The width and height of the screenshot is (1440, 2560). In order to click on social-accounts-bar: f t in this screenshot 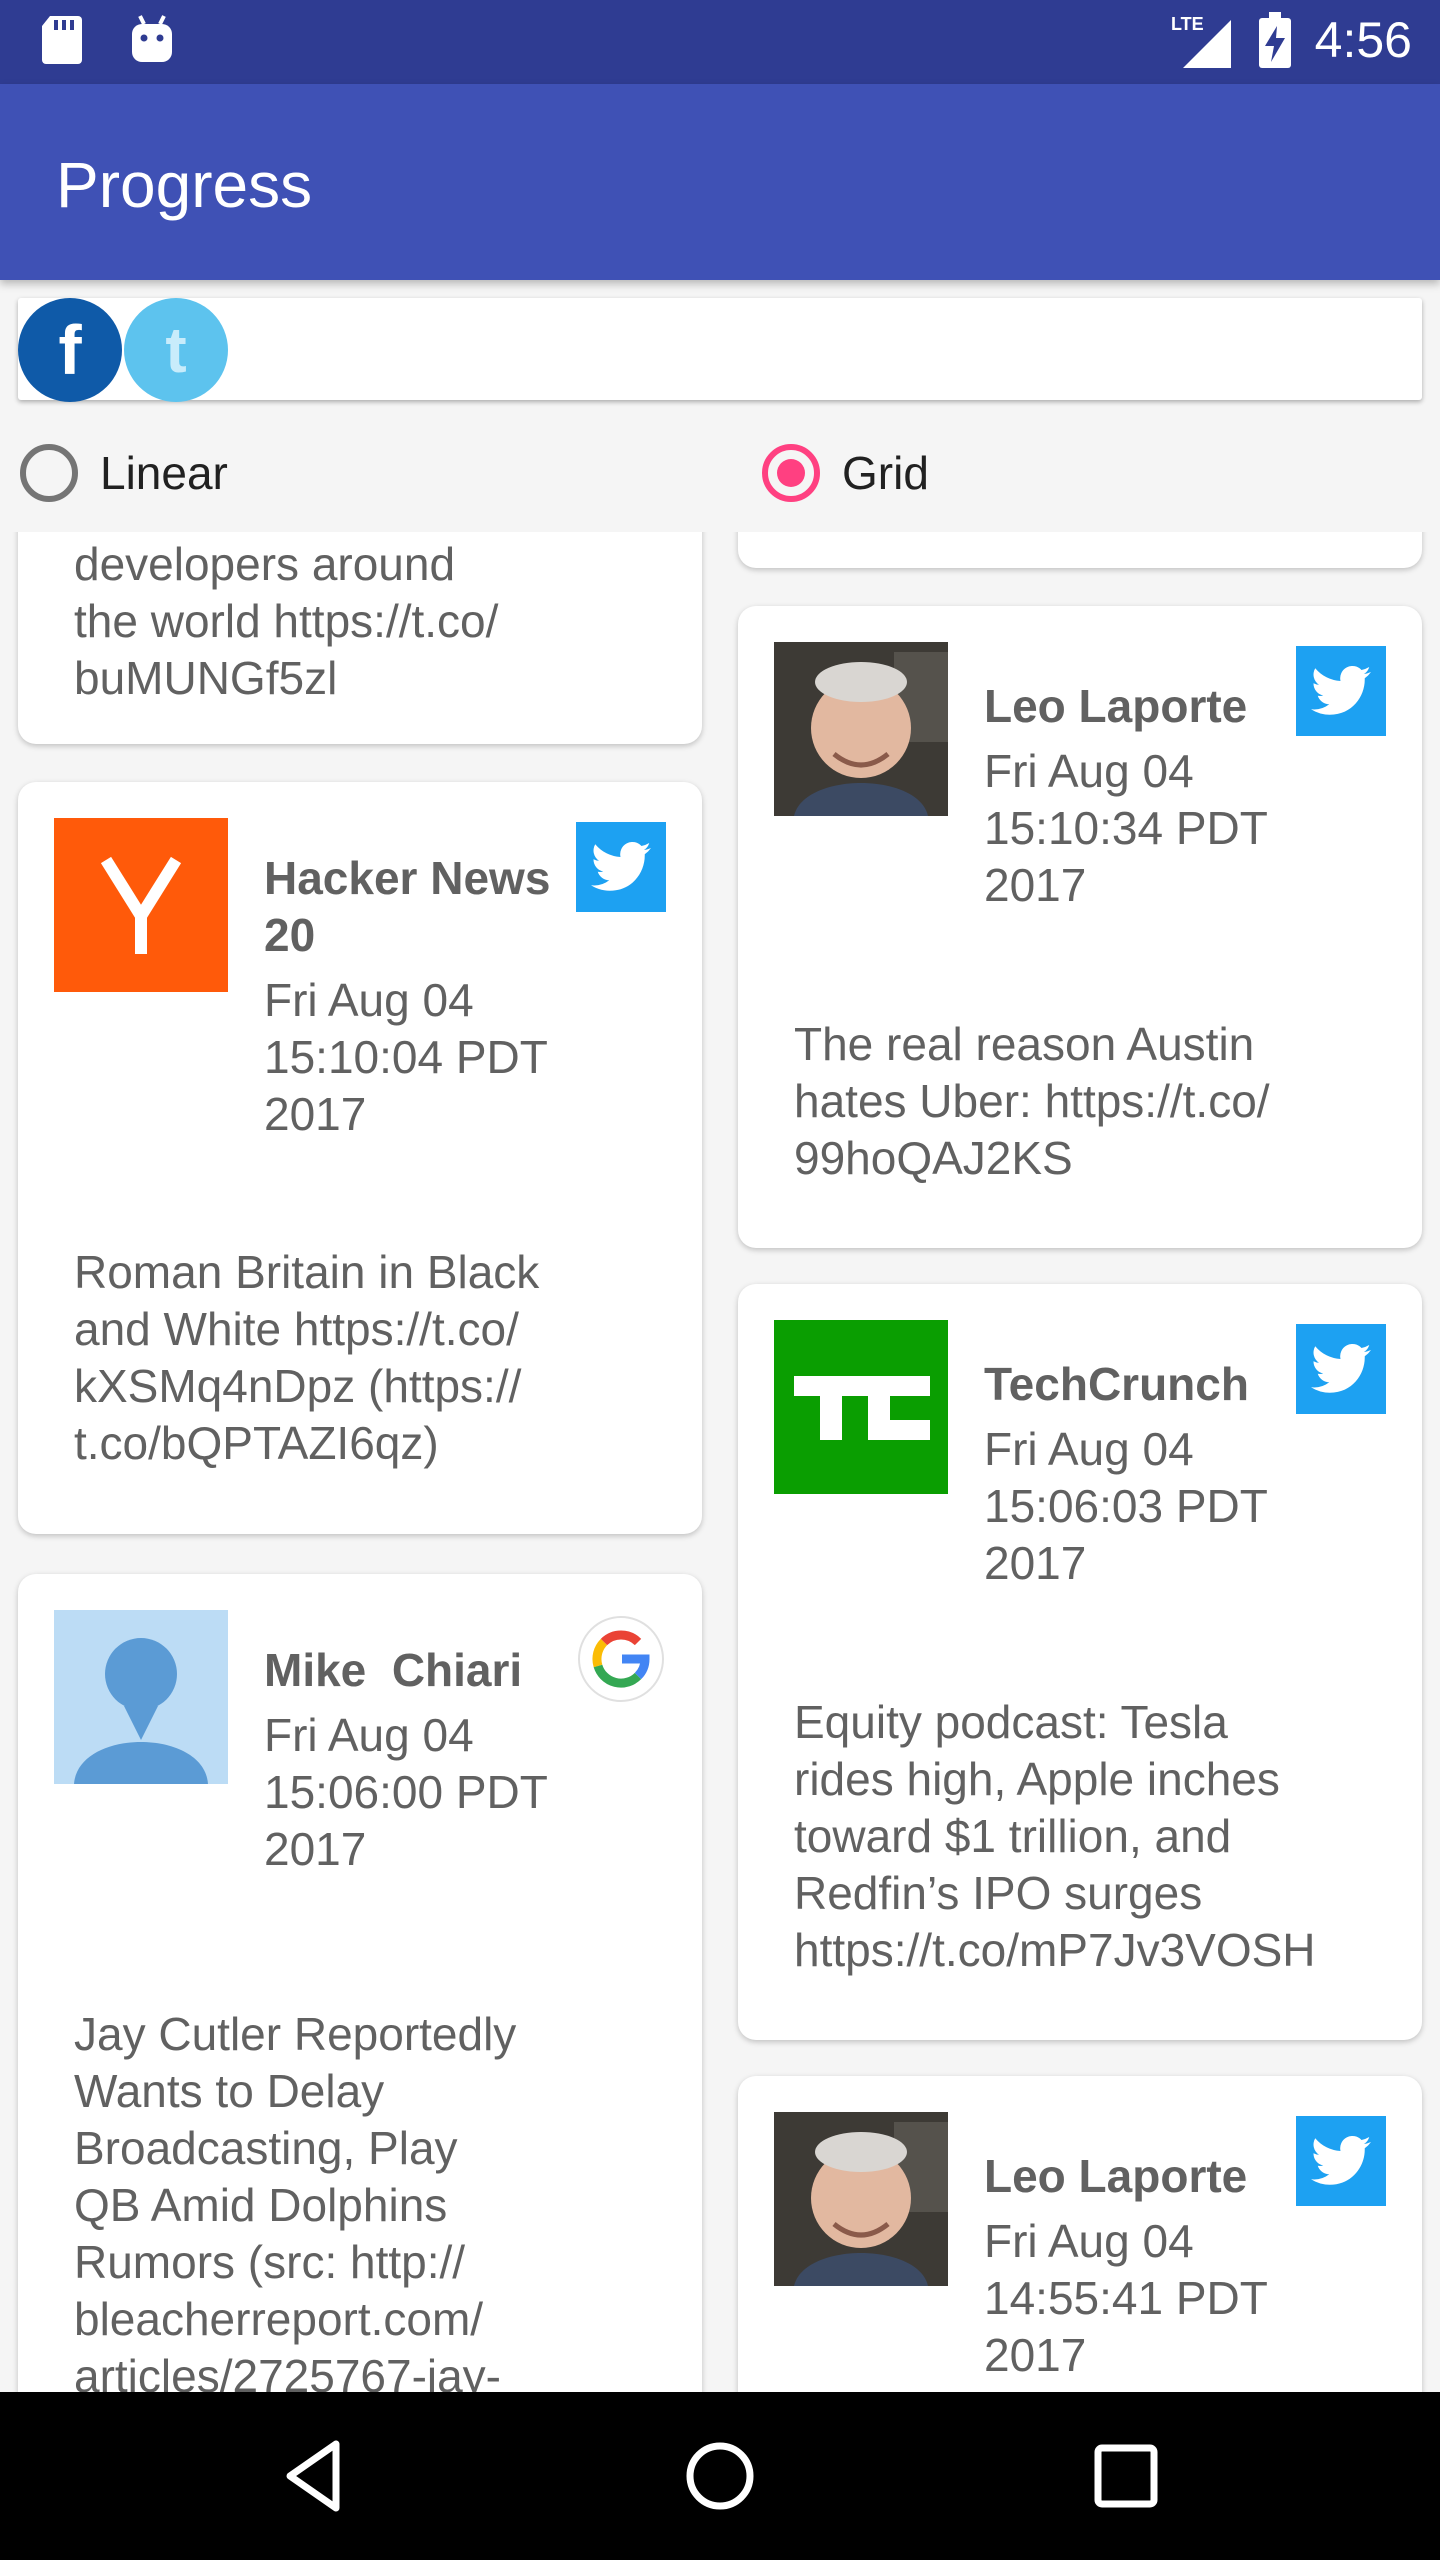, I will do `click(720, 350)`.